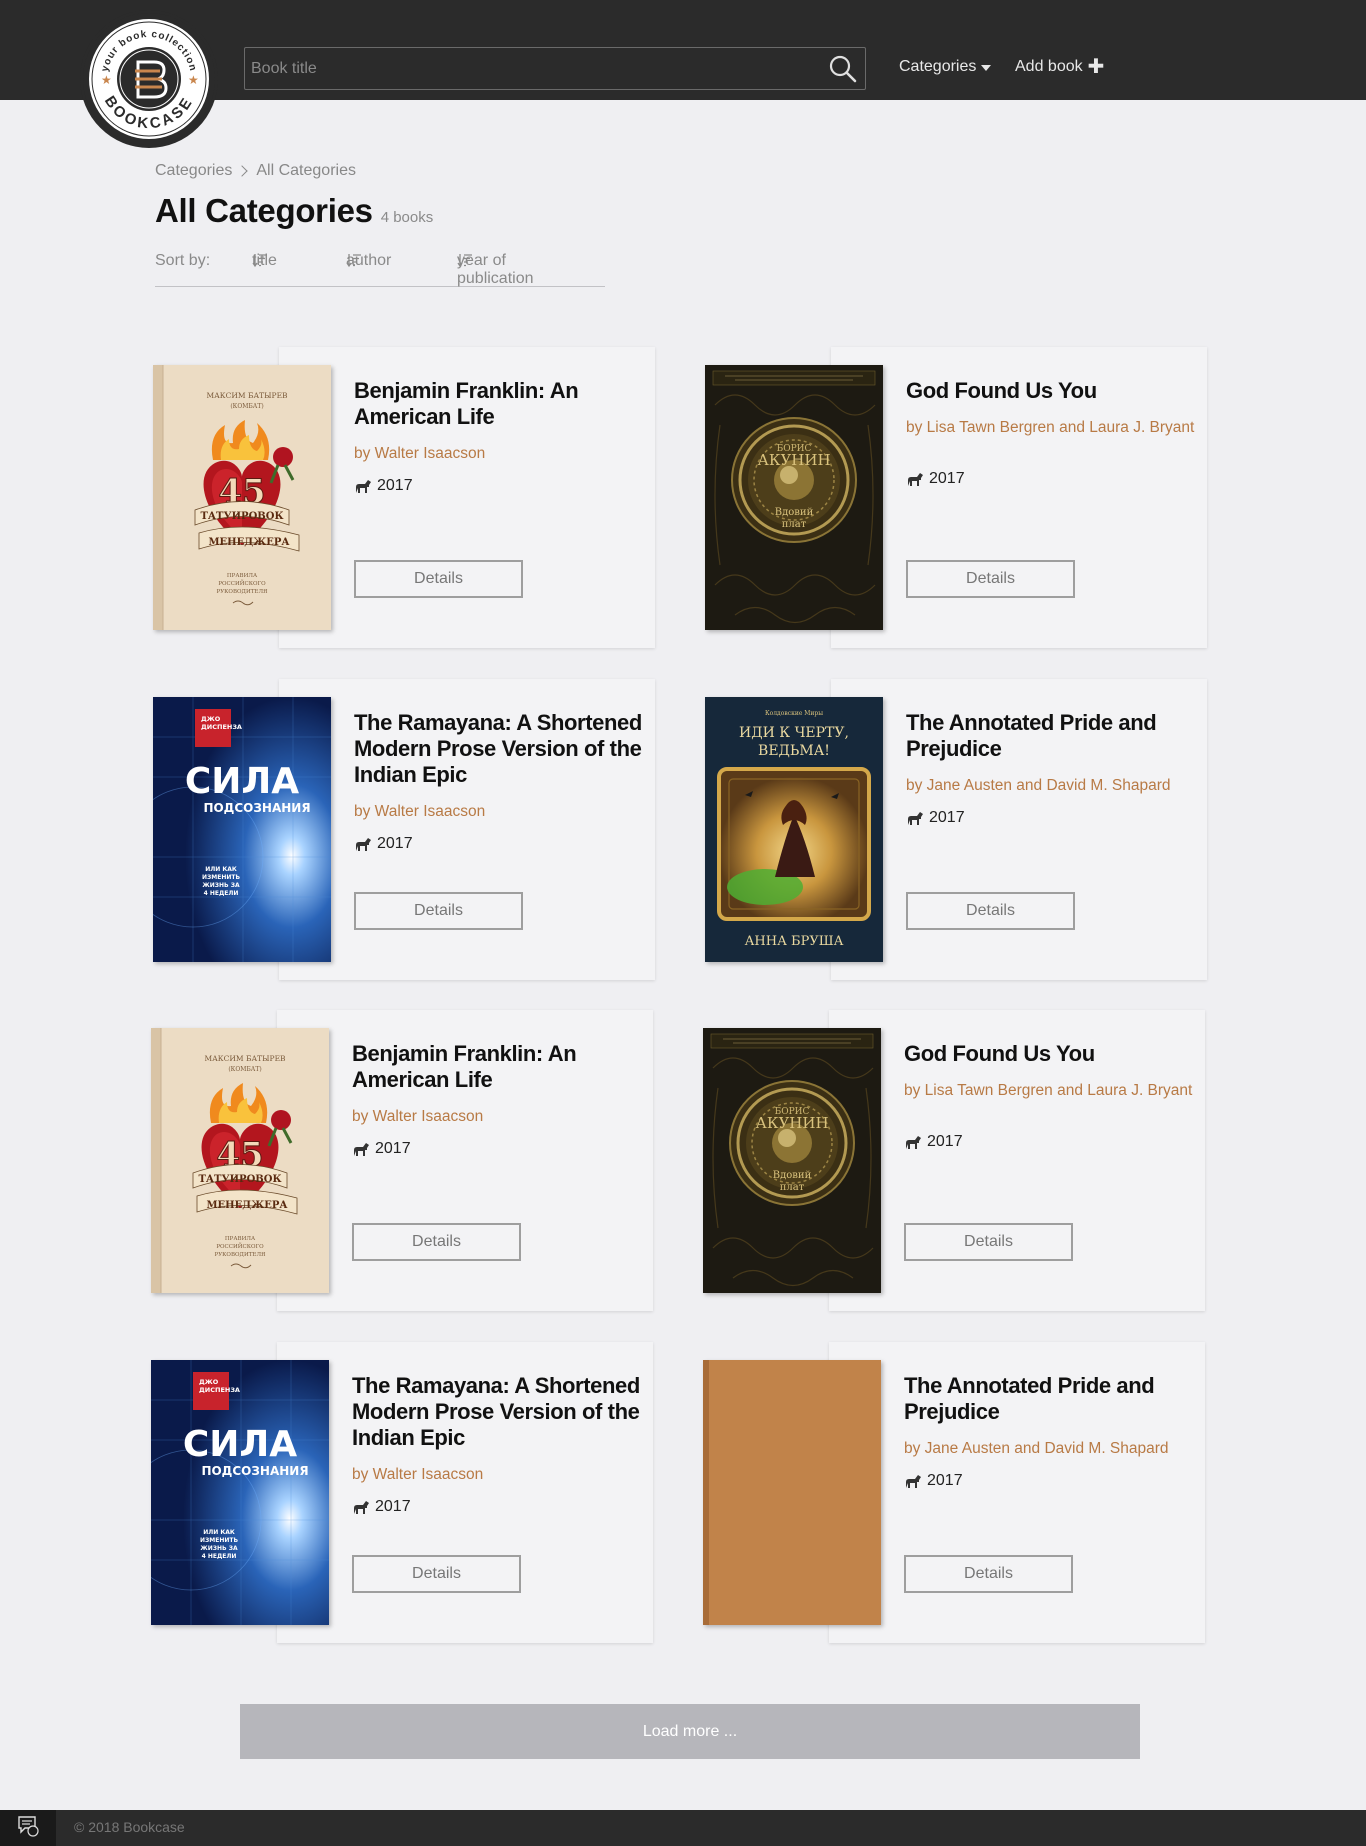 The image size is (1366, 1846). I want to click on svg-text: МАКСИМ БАТЫРЕВ, so click(245, 1058).